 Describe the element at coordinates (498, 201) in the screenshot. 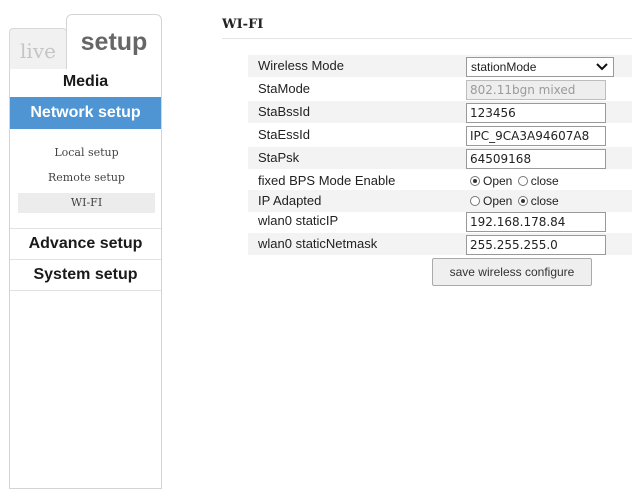

I see `ip-adapted-open-label: Open` at that location.